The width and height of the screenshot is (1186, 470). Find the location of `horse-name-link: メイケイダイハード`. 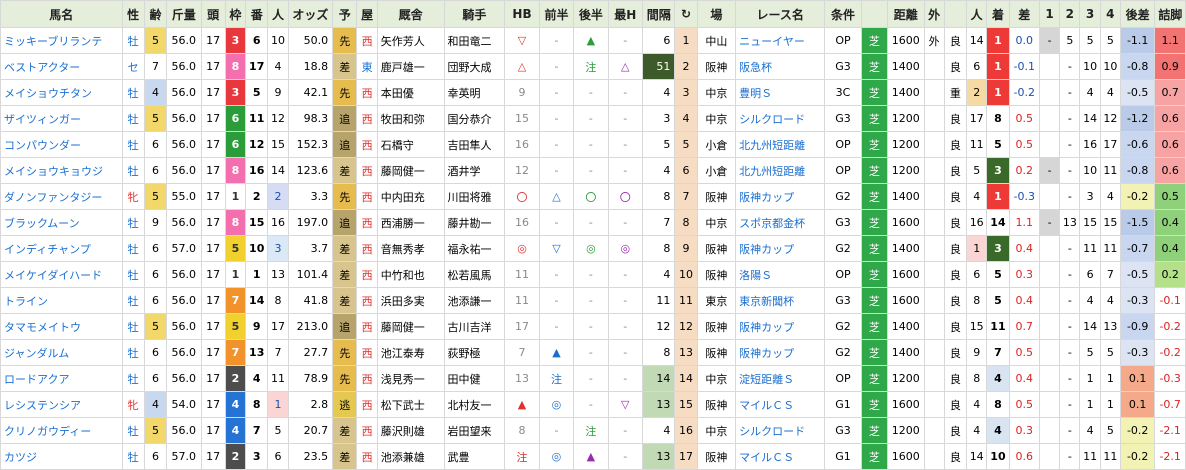

horse-name-link: メイケイダイハード is located at coordinates (61, 274).